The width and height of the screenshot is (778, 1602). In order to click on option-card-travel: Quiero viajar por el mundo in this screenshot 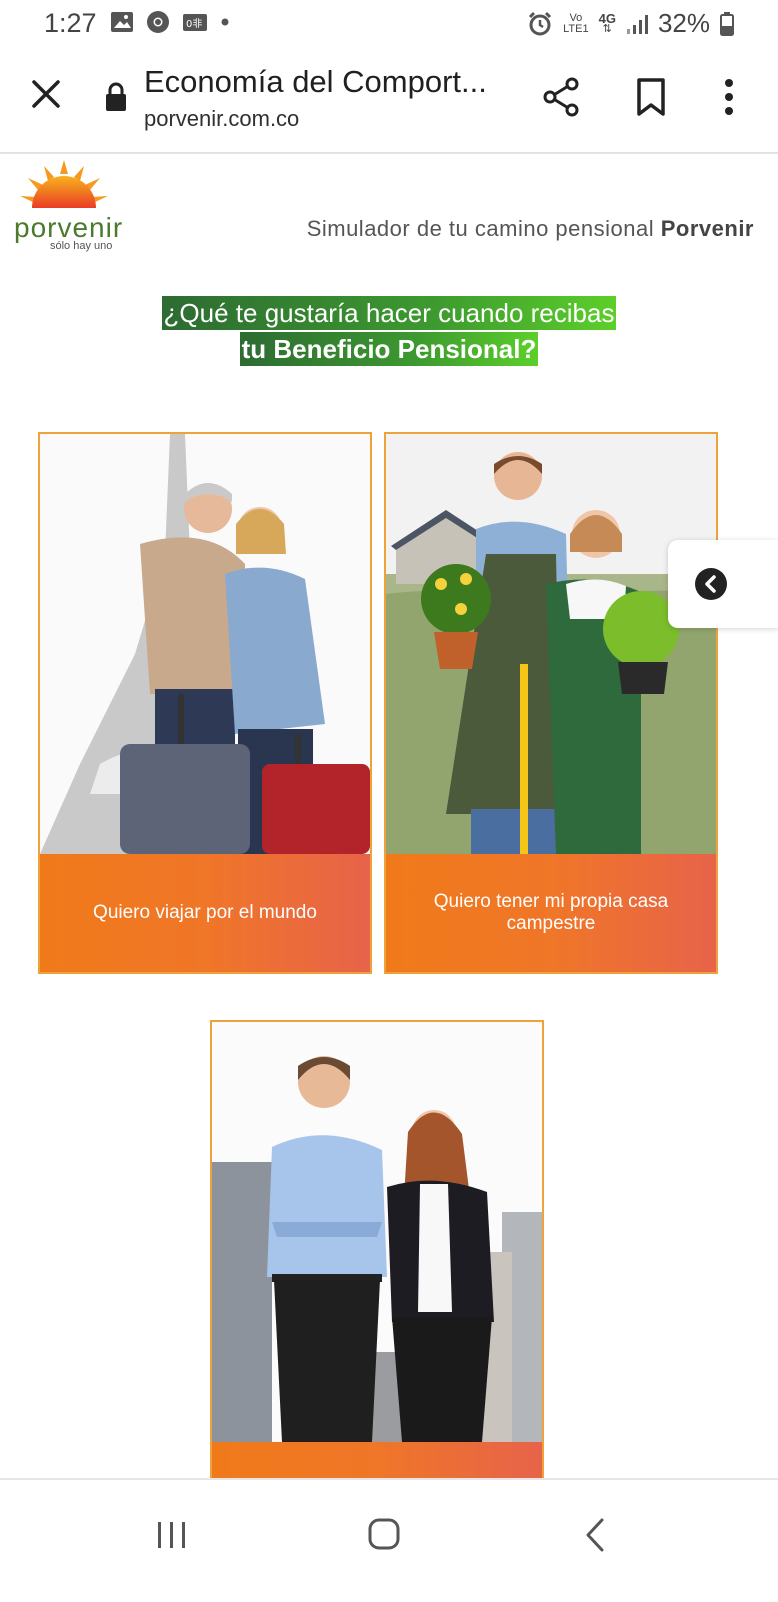, I will do `click(205, 703)`.